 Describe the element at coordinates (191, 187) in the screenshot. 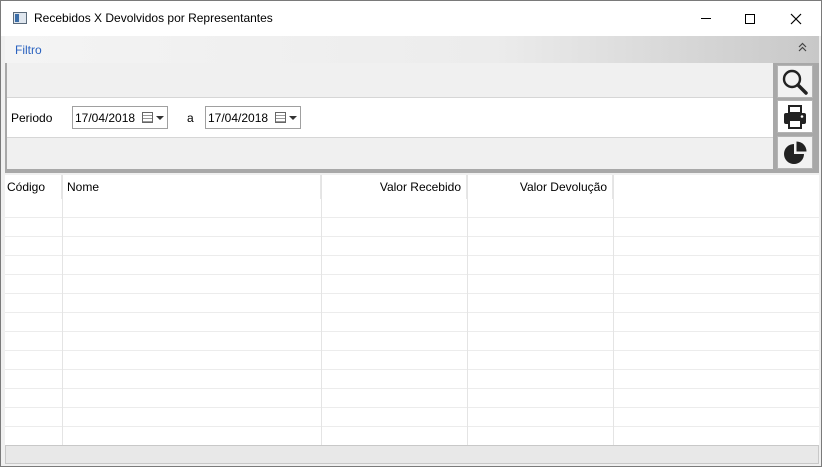

I see `column-header-nome: Nome` at that location.